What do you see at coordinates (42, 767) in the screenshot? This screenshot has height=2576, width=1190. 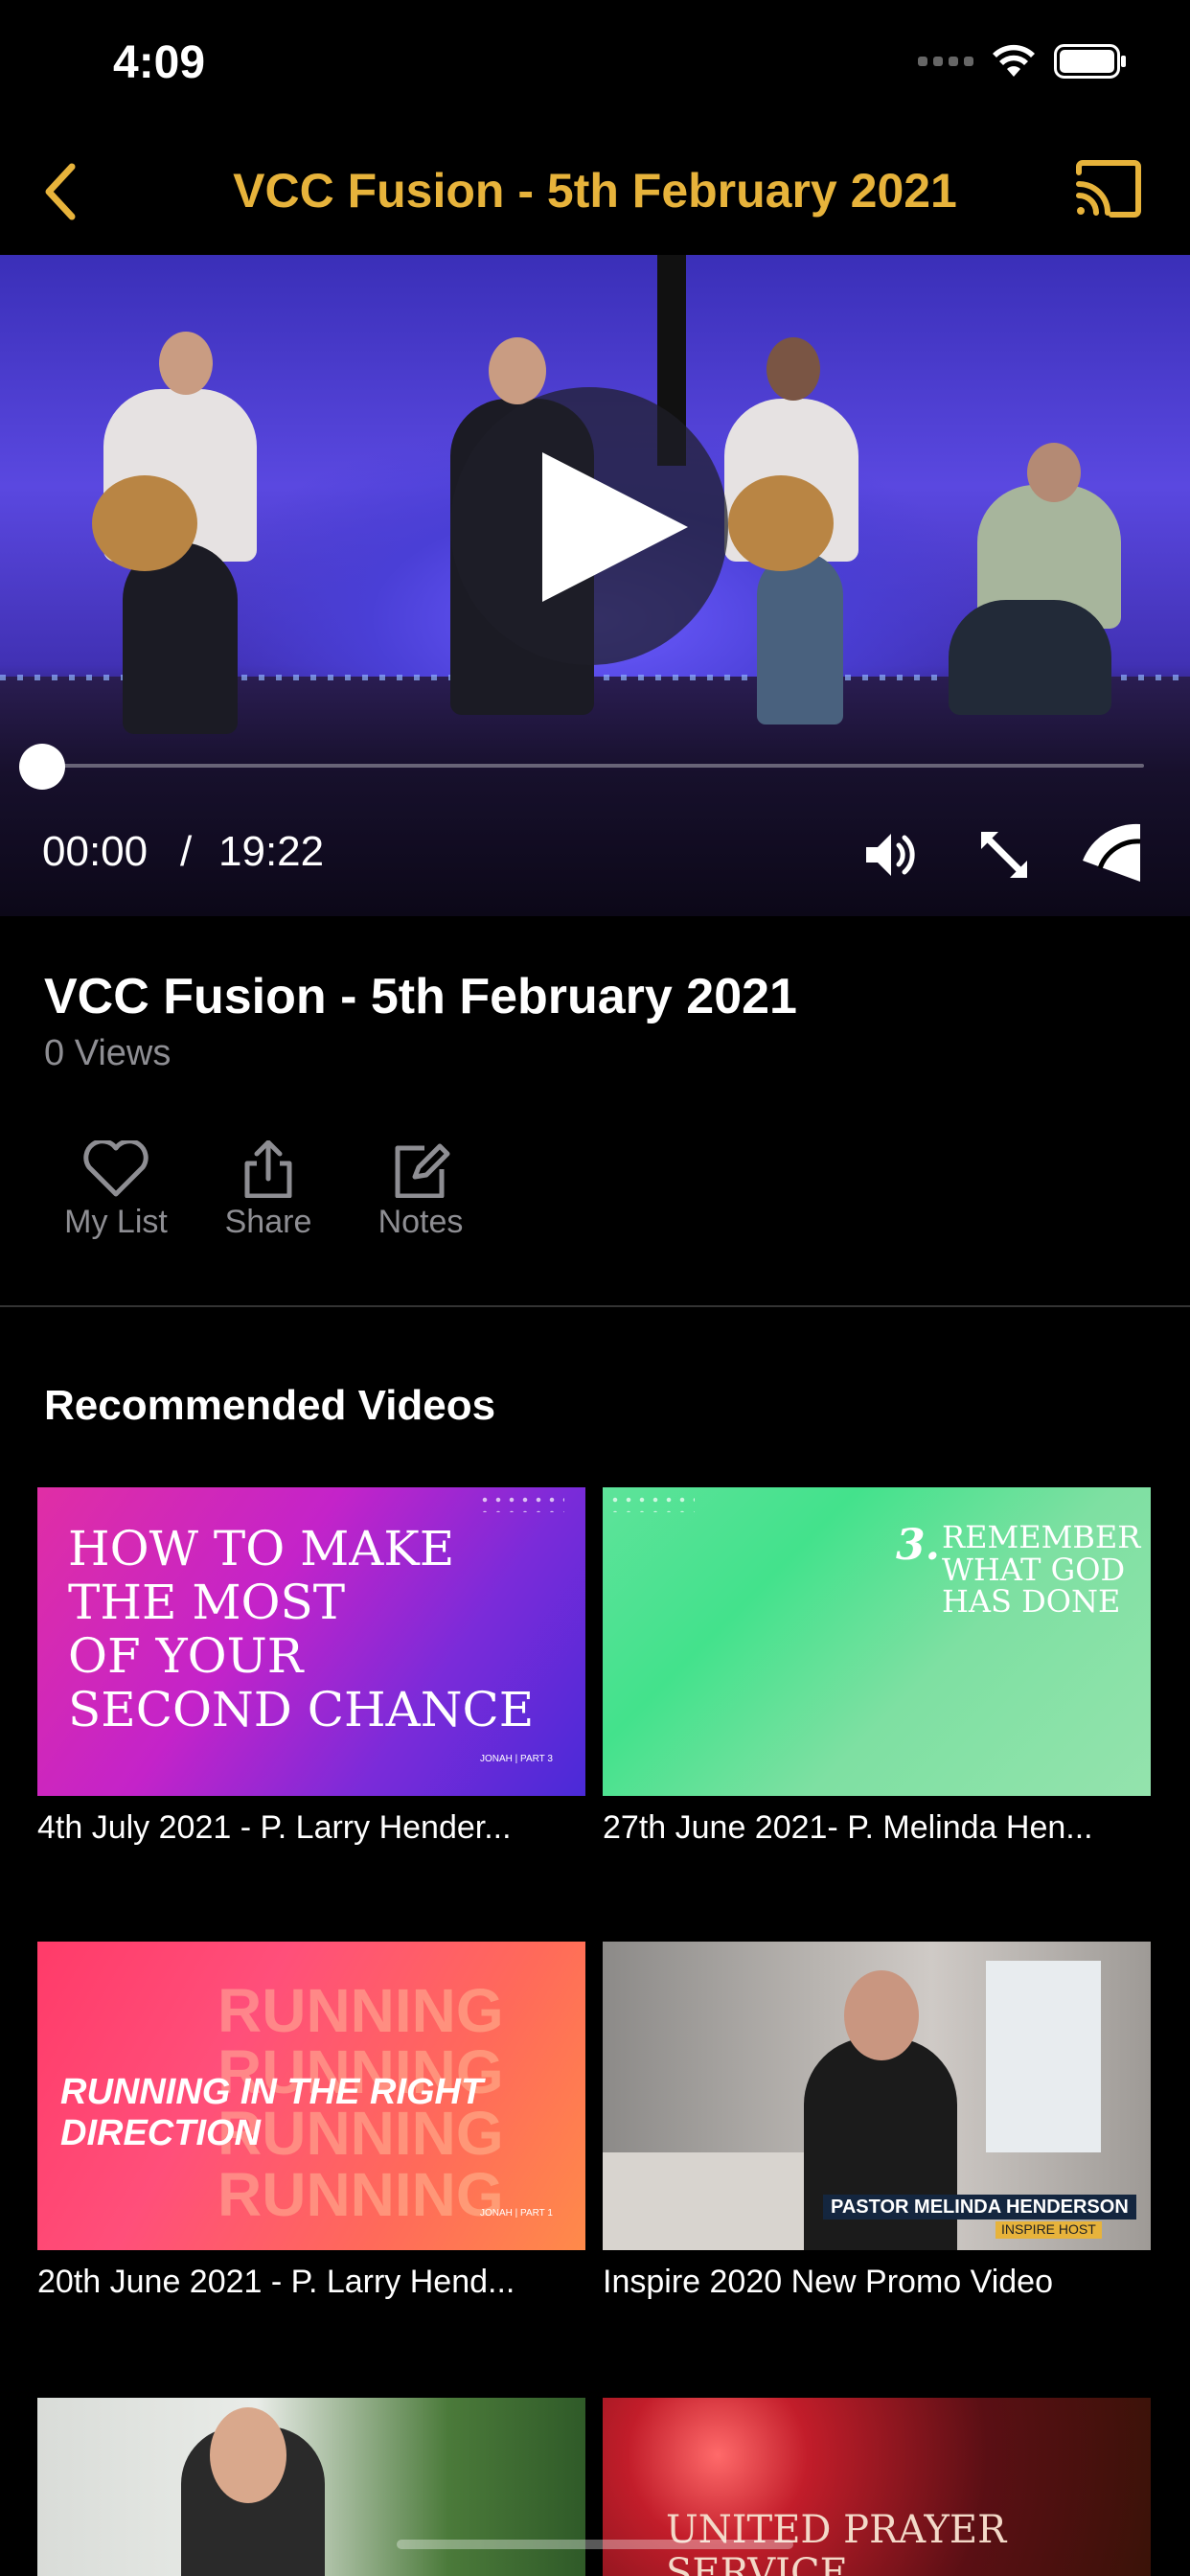 I see `progress-knob` at bounding box center [42, 767].